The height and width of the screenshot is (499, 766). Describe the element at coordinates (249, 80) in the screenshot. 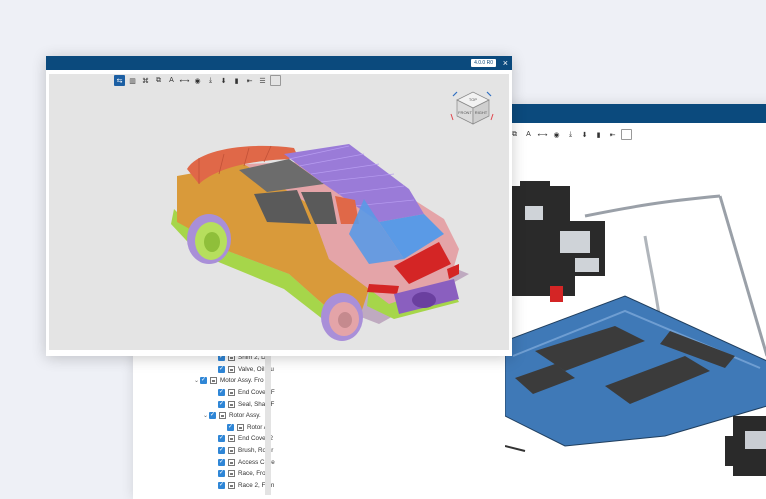

I see `car-tool-button: ⇤` at that location.